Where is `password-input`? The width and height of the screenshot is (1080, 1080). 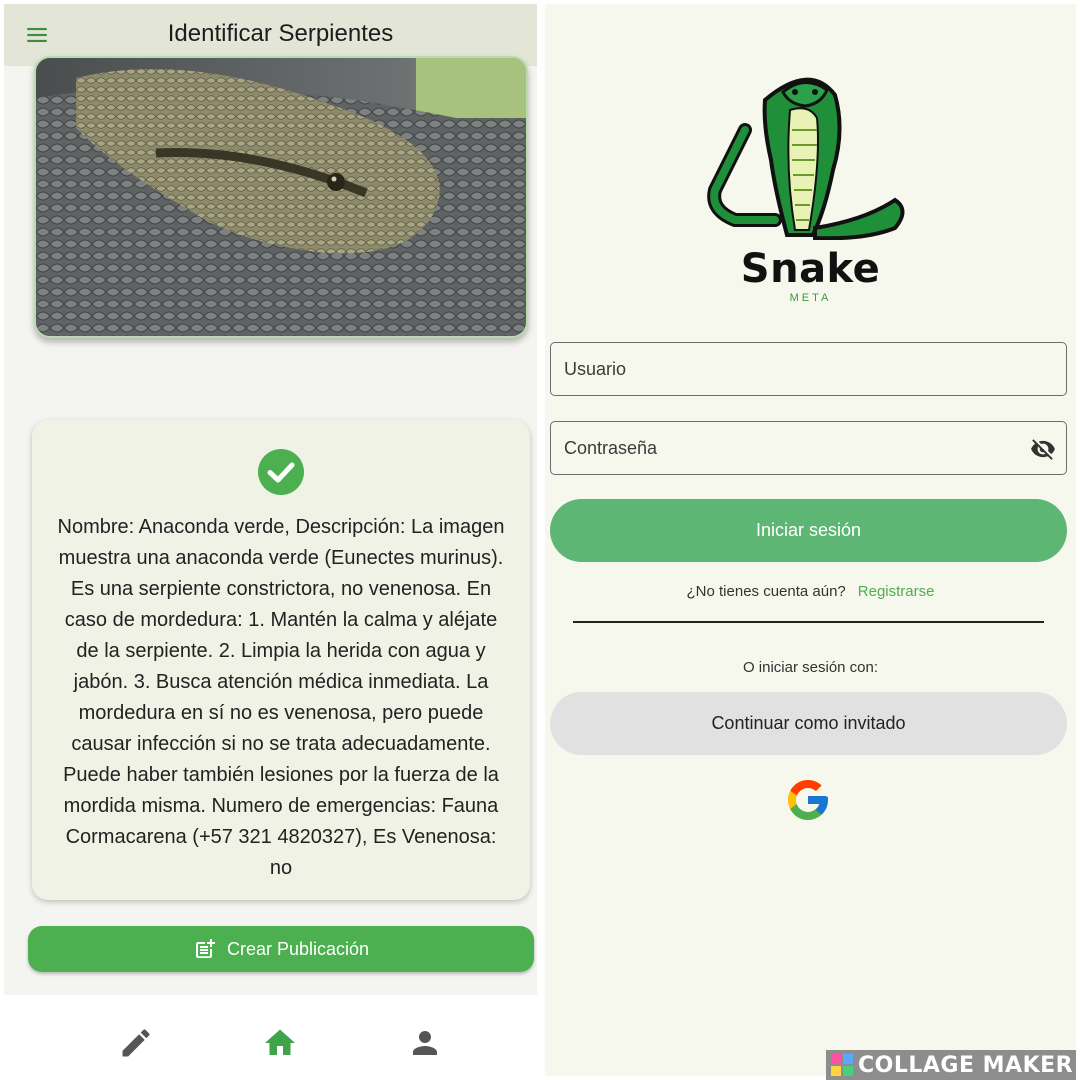 password-input is located at coordinates (808, 448).